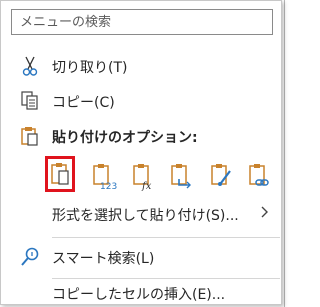 This screenshot has width=320, height=307. What do you see at coordinates (259, 176) in the screenshot?
I see `paste-option-link` at bounding box center [259, 176].